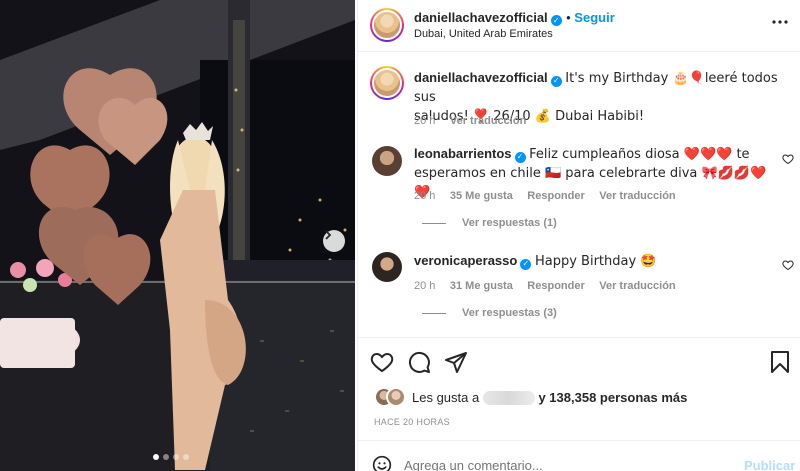 This screenshot has height=471, width=800. What do you see at coordinates (483, 34) in the screenshot?
I see `post-location: Dubai, United Arab Emirates` at bounding box center [483, 34].